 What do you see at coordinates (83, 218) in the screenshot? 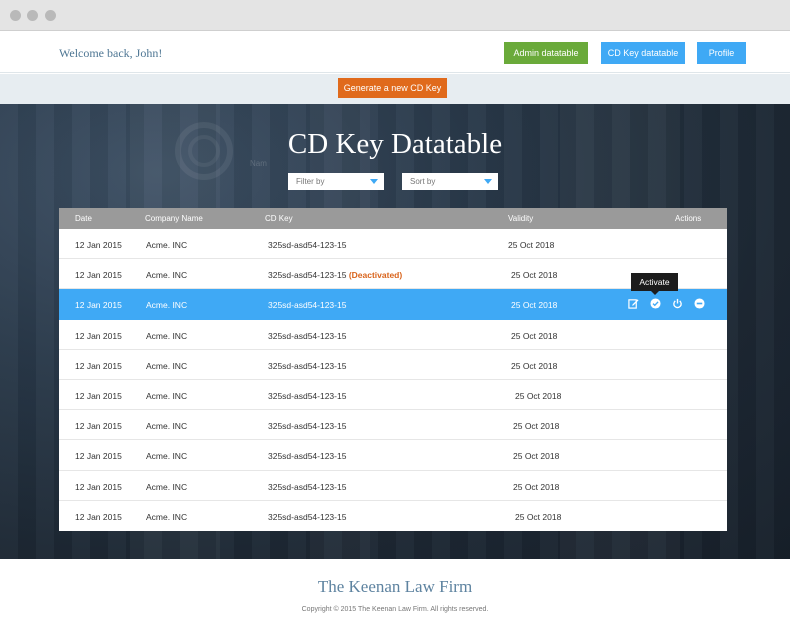
I see `column-header-date: Date` at bounding box center [83, 218].